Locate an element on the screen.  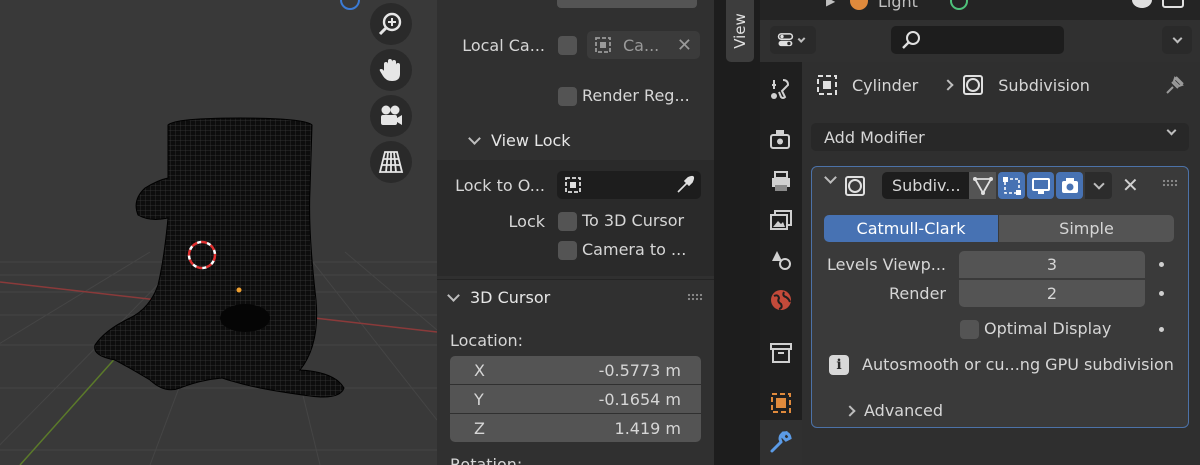
pin-icon is located at coordinates (1175, 85).